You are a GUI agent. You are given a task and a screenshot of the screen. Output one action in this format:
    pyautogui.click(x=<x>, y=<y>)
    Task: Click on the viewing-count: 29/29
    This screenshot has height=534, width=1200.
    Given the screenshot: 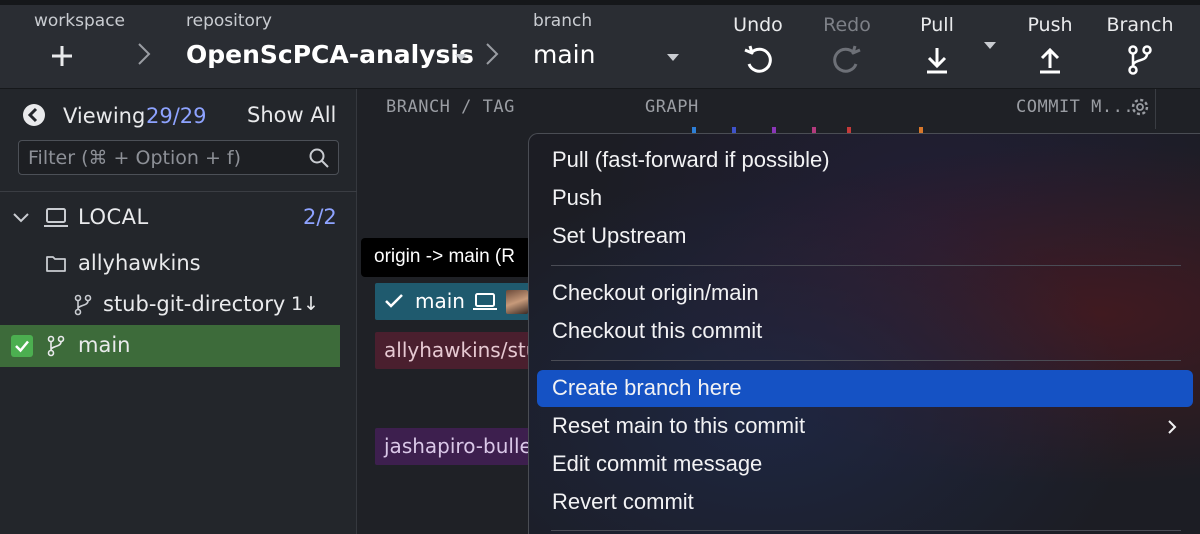 What is the action you would take?
    pyautogui.click(x=176, y=116)
    